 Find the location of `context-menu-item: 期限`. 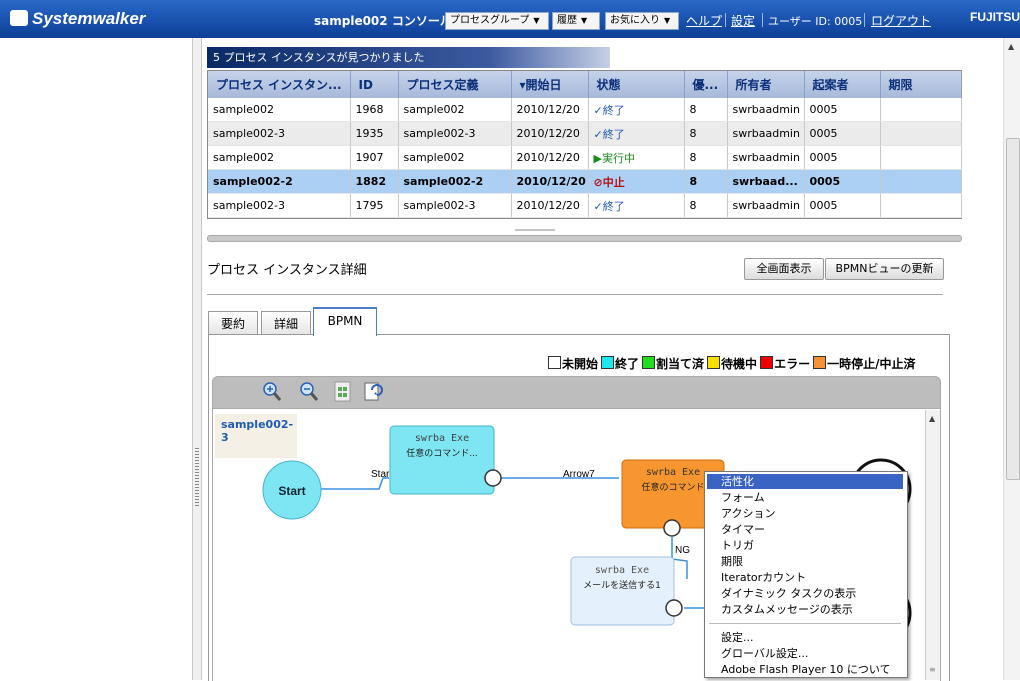

context-menu-item: 期限 is located at coordinates (805, 561).